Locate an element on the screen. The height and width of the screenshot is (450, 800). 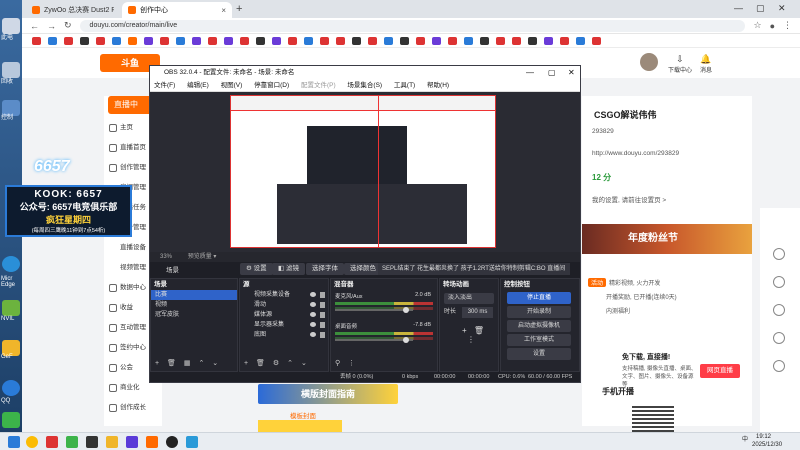
clock-time: 19:12 is located at coordinates (763, 437).